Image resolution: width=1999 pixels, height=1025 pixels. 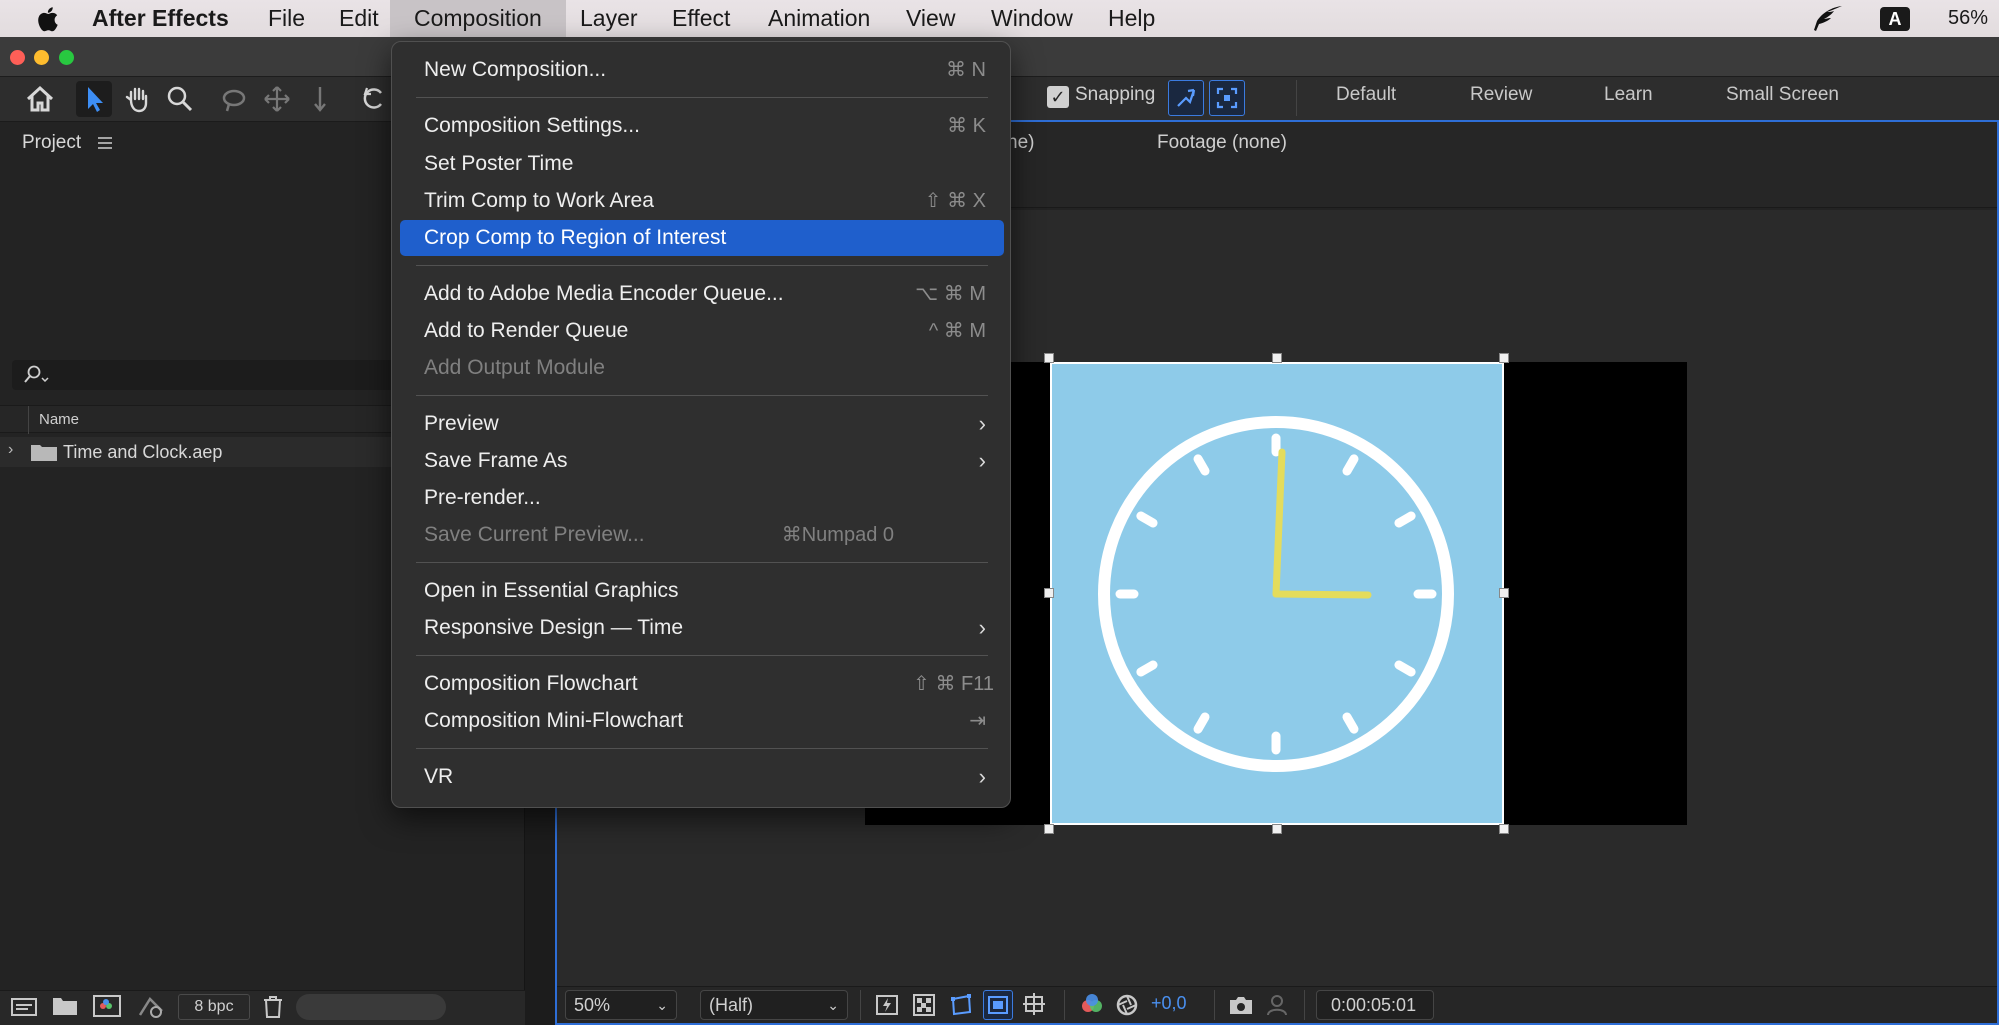 I want to click on menu-item-composition-settings: Composition Settings... ⌘ K, so click(x=702, y=126).